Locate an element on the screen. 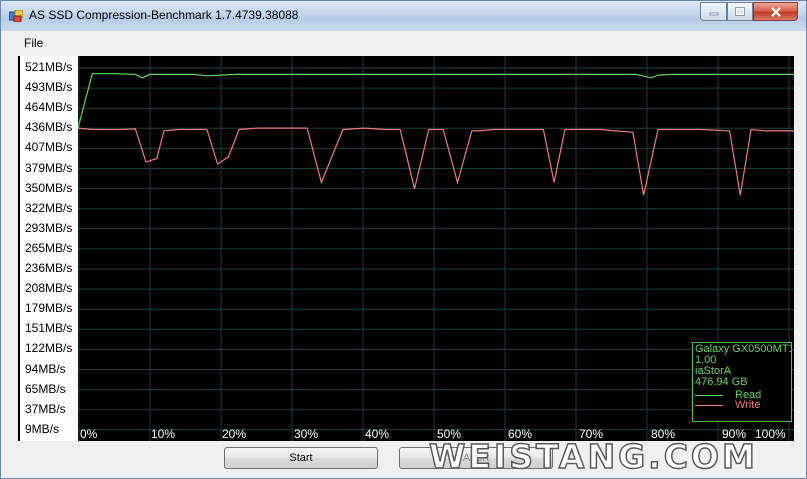  y-tick-label: 350MB/s is located at coordinates (49, 187).